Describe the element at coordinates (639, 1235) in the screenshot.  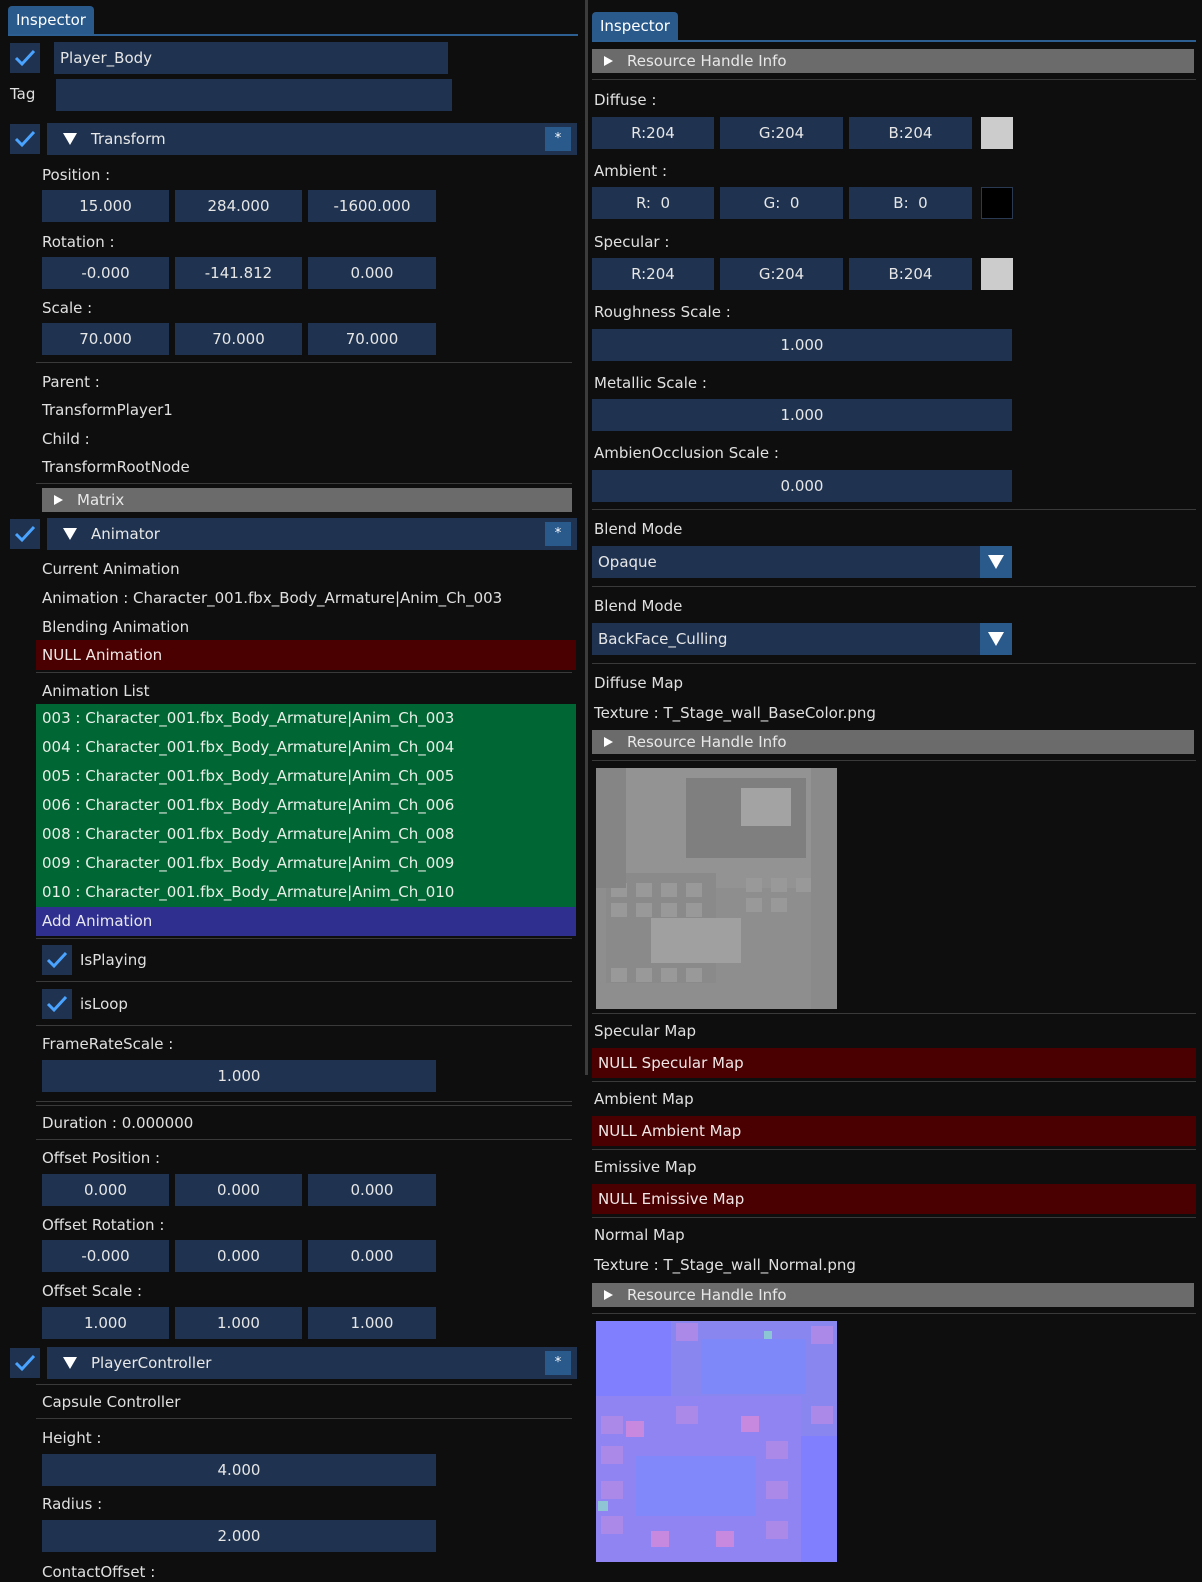
I see `normal-map-label: Normal Map` at that location.